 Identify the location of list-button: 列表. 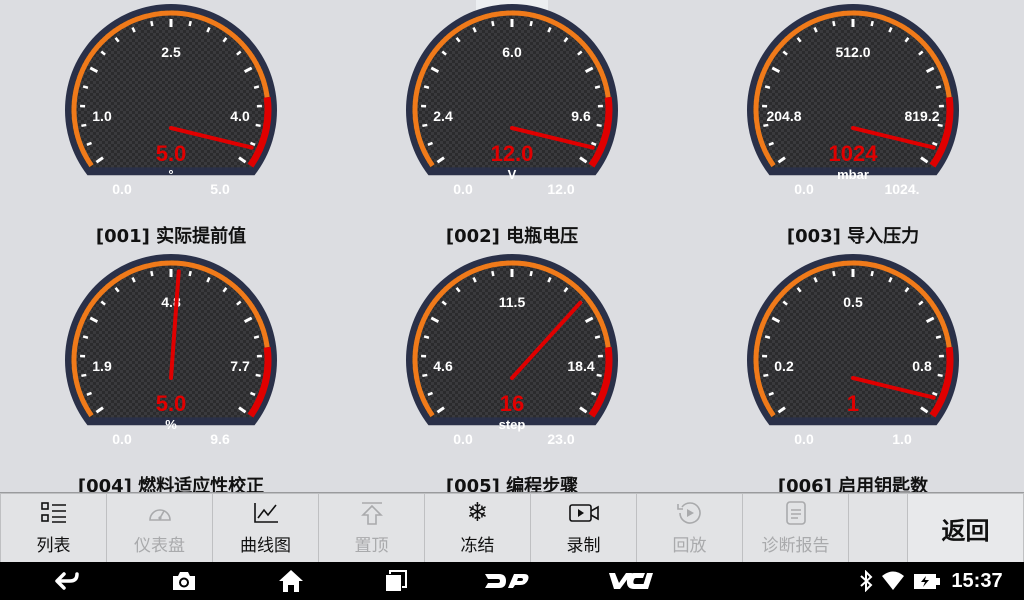
(53, 528).